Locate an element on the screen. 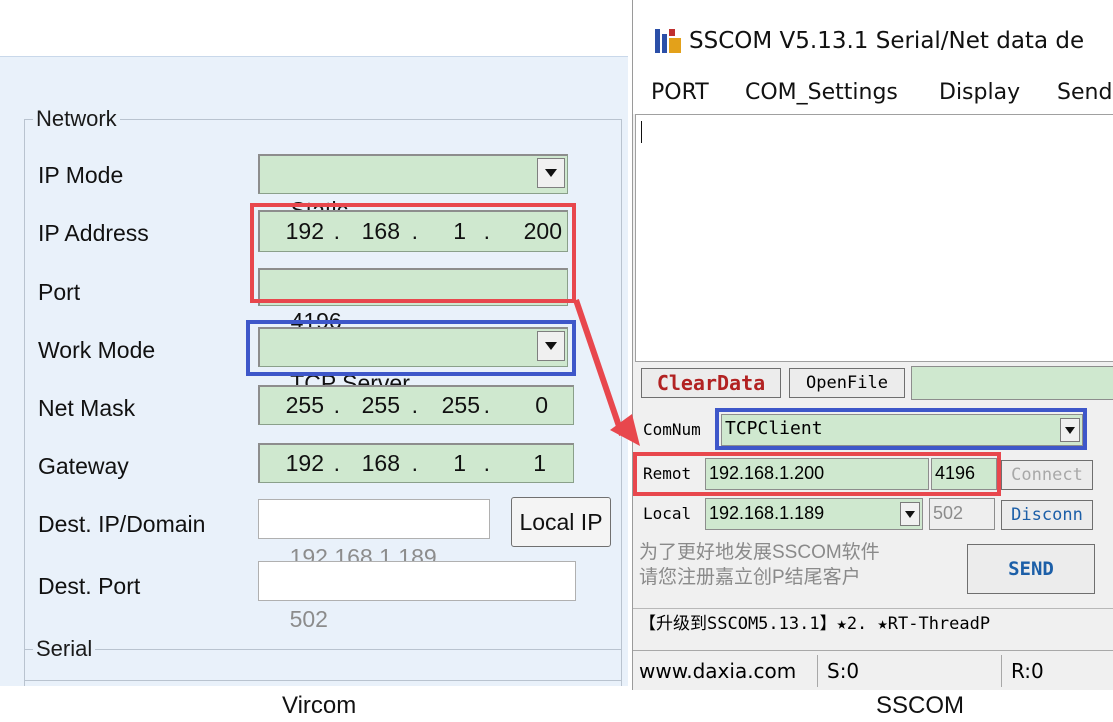  vircom-caption: Vircom is located at coordinates (319, 705).